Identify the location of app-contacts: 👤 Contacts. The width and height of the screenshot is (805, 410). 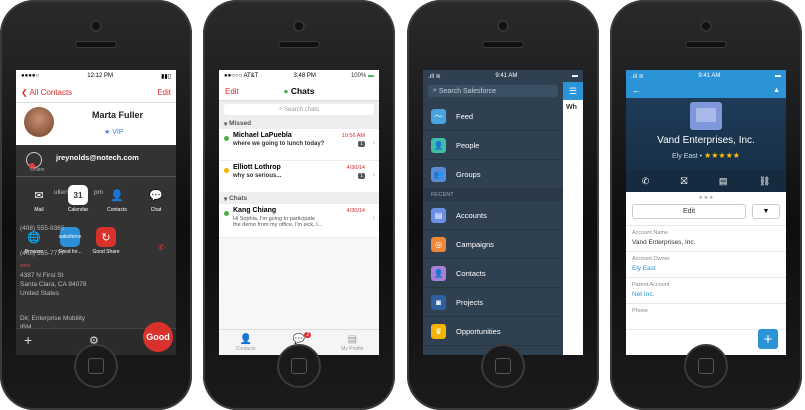
(117, 199).